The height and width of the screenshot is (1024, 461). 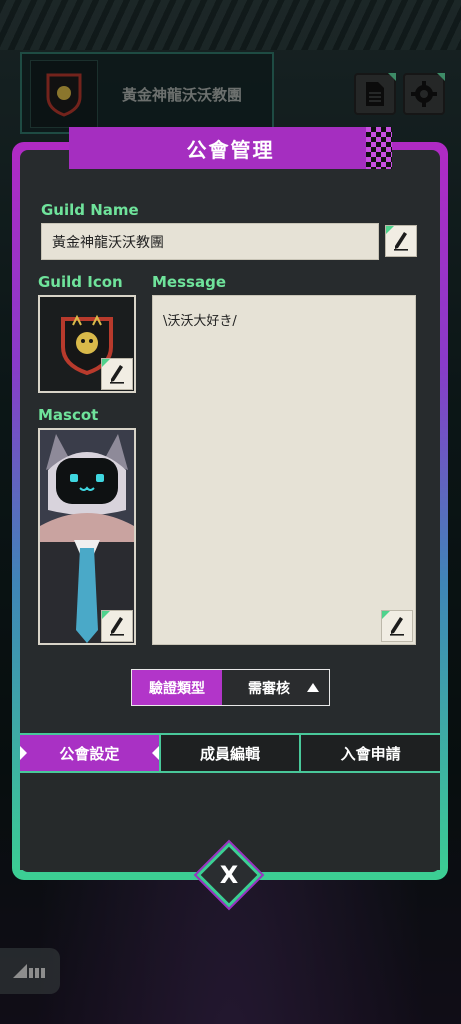 I want to click on guild-icon-label: Guild Icon, so click(x=80, y=282).